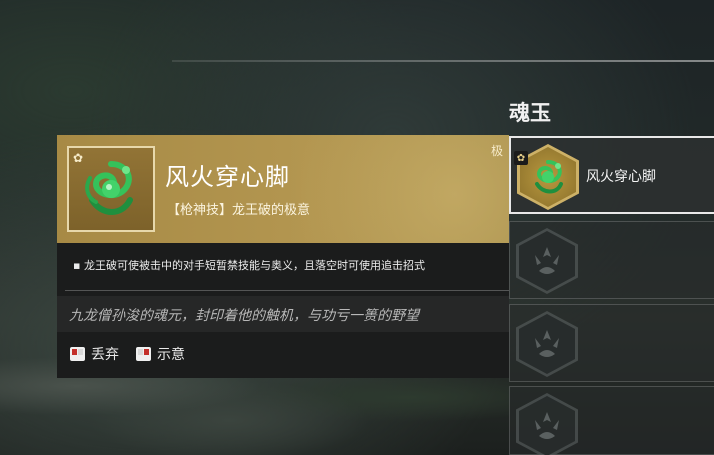 This screenshot has height=455, width=714. What do you see at coordinates (621, 177) in the screenshot?
I see `slot-name: 风火穿心脚` at bounding box center [621, 177].